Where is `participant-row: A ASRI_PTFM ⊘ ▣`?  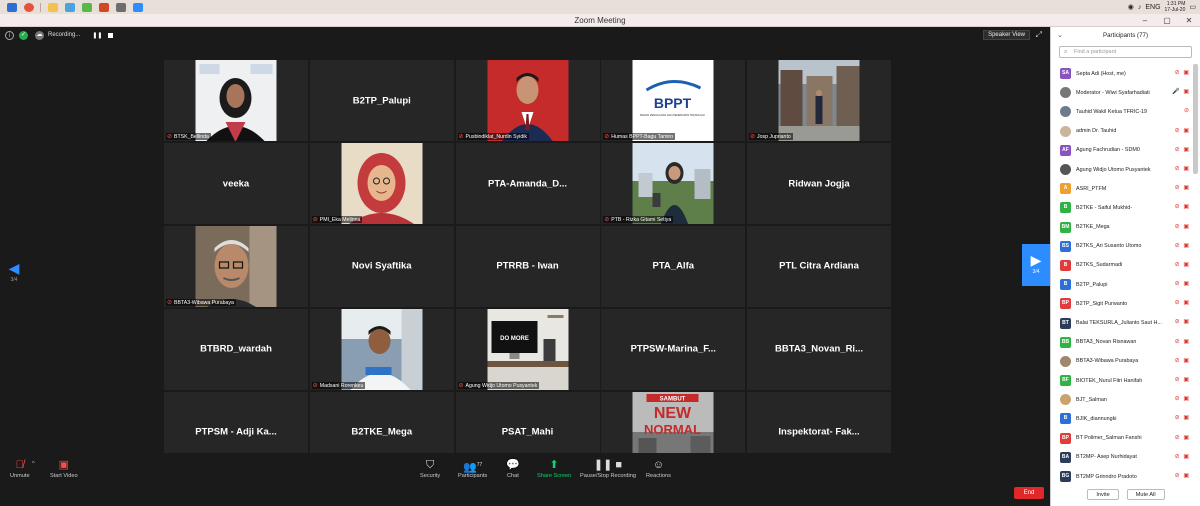
participant-row: A ASRI_PTFM ⊘ ▣ is located at coordinates (1122, 188).